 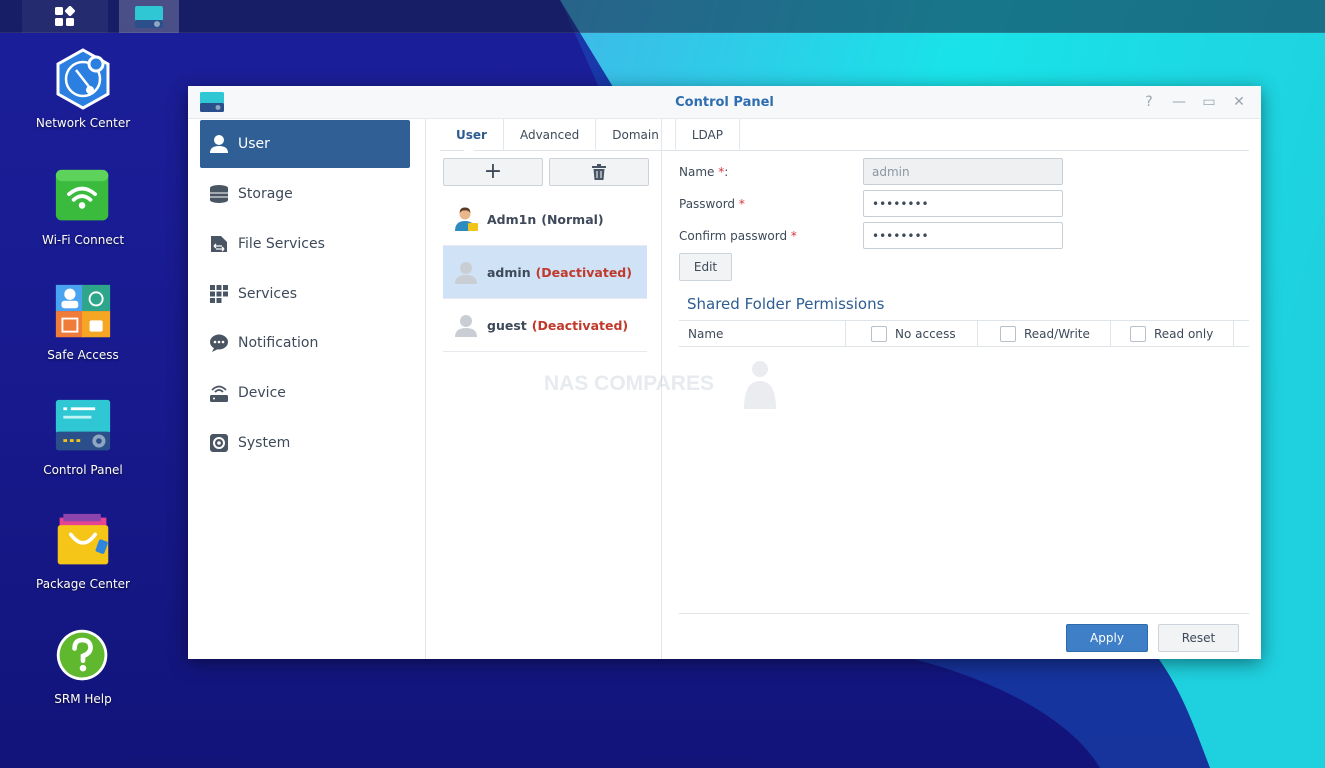 I want to click on safe-access-icon, so click(x=83, y=311).